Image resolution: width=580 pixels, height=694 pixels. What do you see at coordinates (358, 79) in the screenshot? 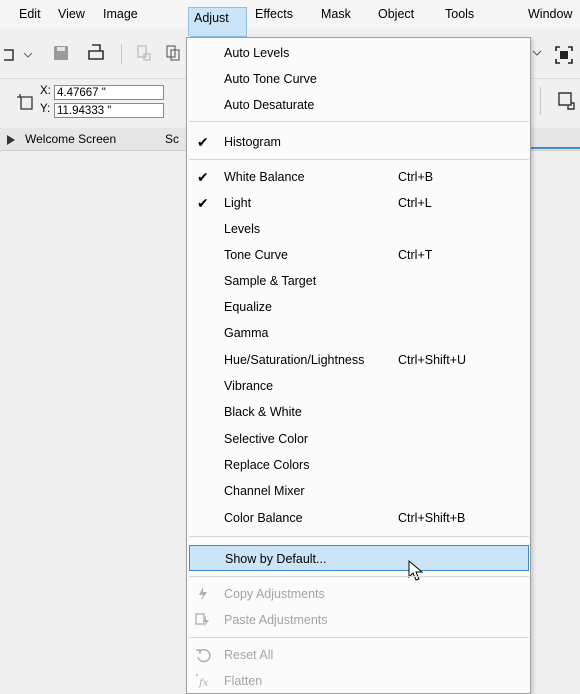
I see `menu-item-auto-tone-curve: Auto Tone Curve` at bounding box center [358, 79].